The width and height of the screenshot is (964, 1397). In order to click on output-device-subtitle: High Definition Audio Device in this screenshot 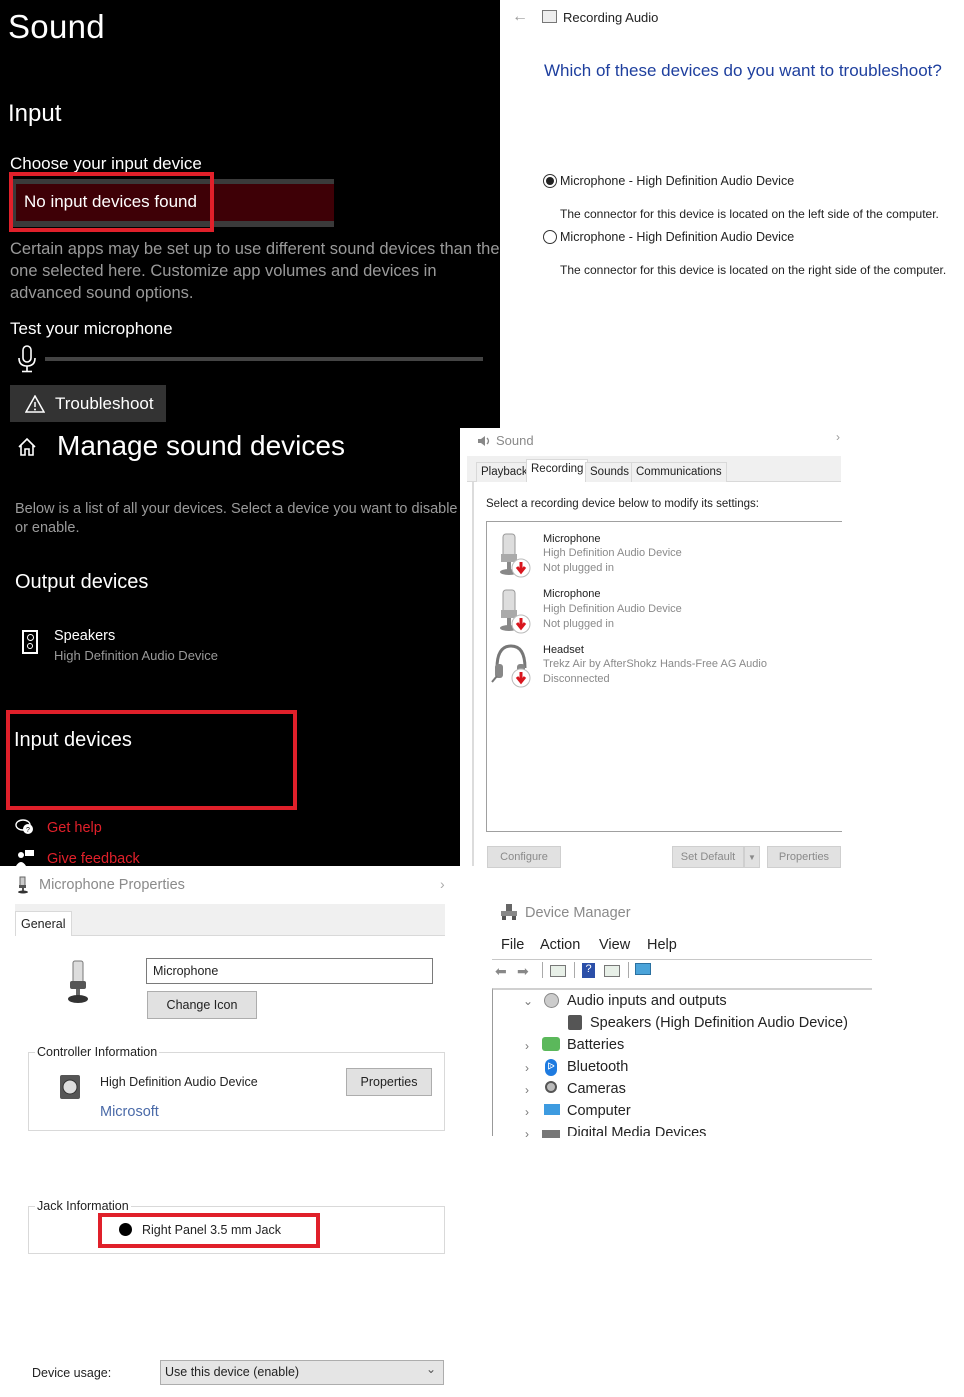, I will do `click(136, 655)`.